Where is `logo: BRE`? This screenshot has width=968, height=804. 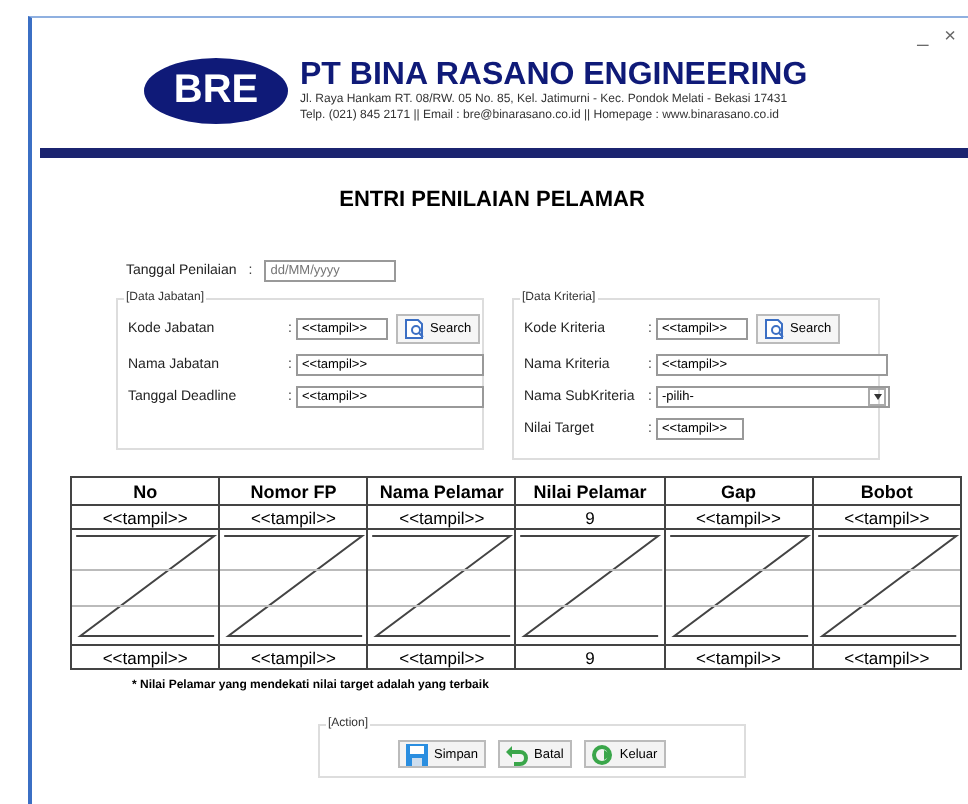
logo: BRE is located at coordinates (216, 91).